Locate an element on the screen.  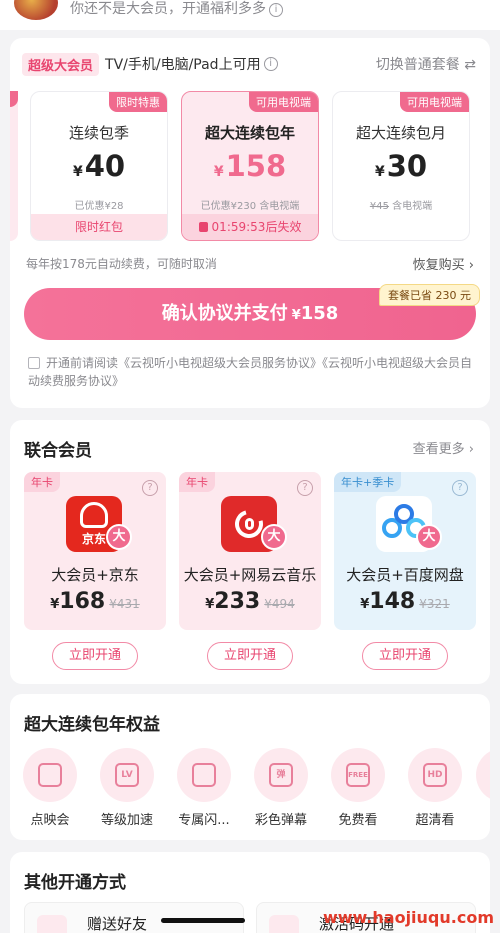
free-icon: FREE is located at coordinates (358, 775).